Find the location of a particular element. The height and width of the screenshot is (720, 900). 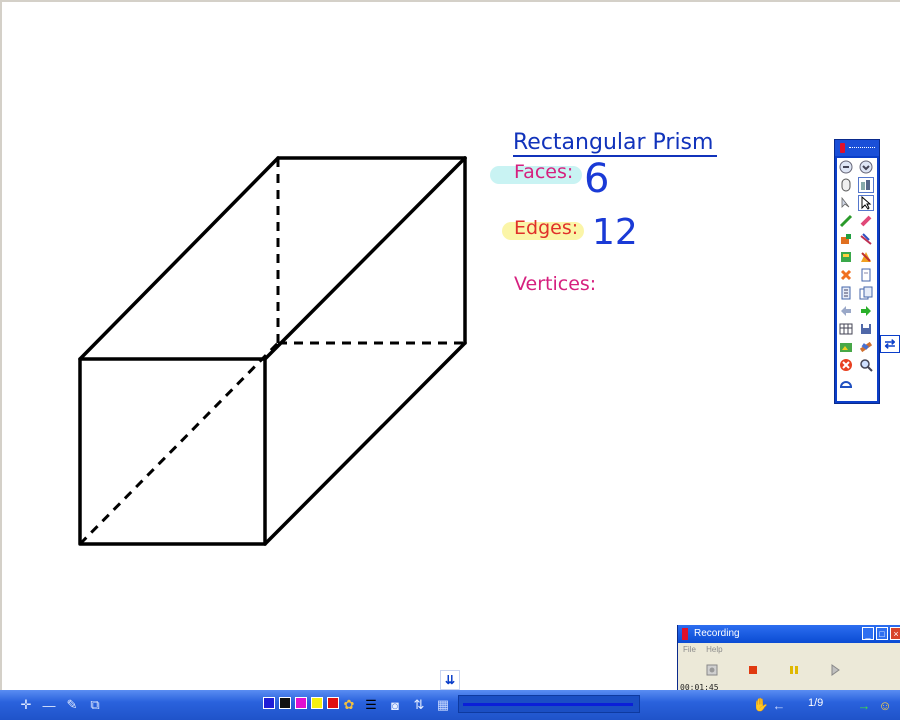

swap-arrows-icon: ⇄ is located at coordinates (890, 343).